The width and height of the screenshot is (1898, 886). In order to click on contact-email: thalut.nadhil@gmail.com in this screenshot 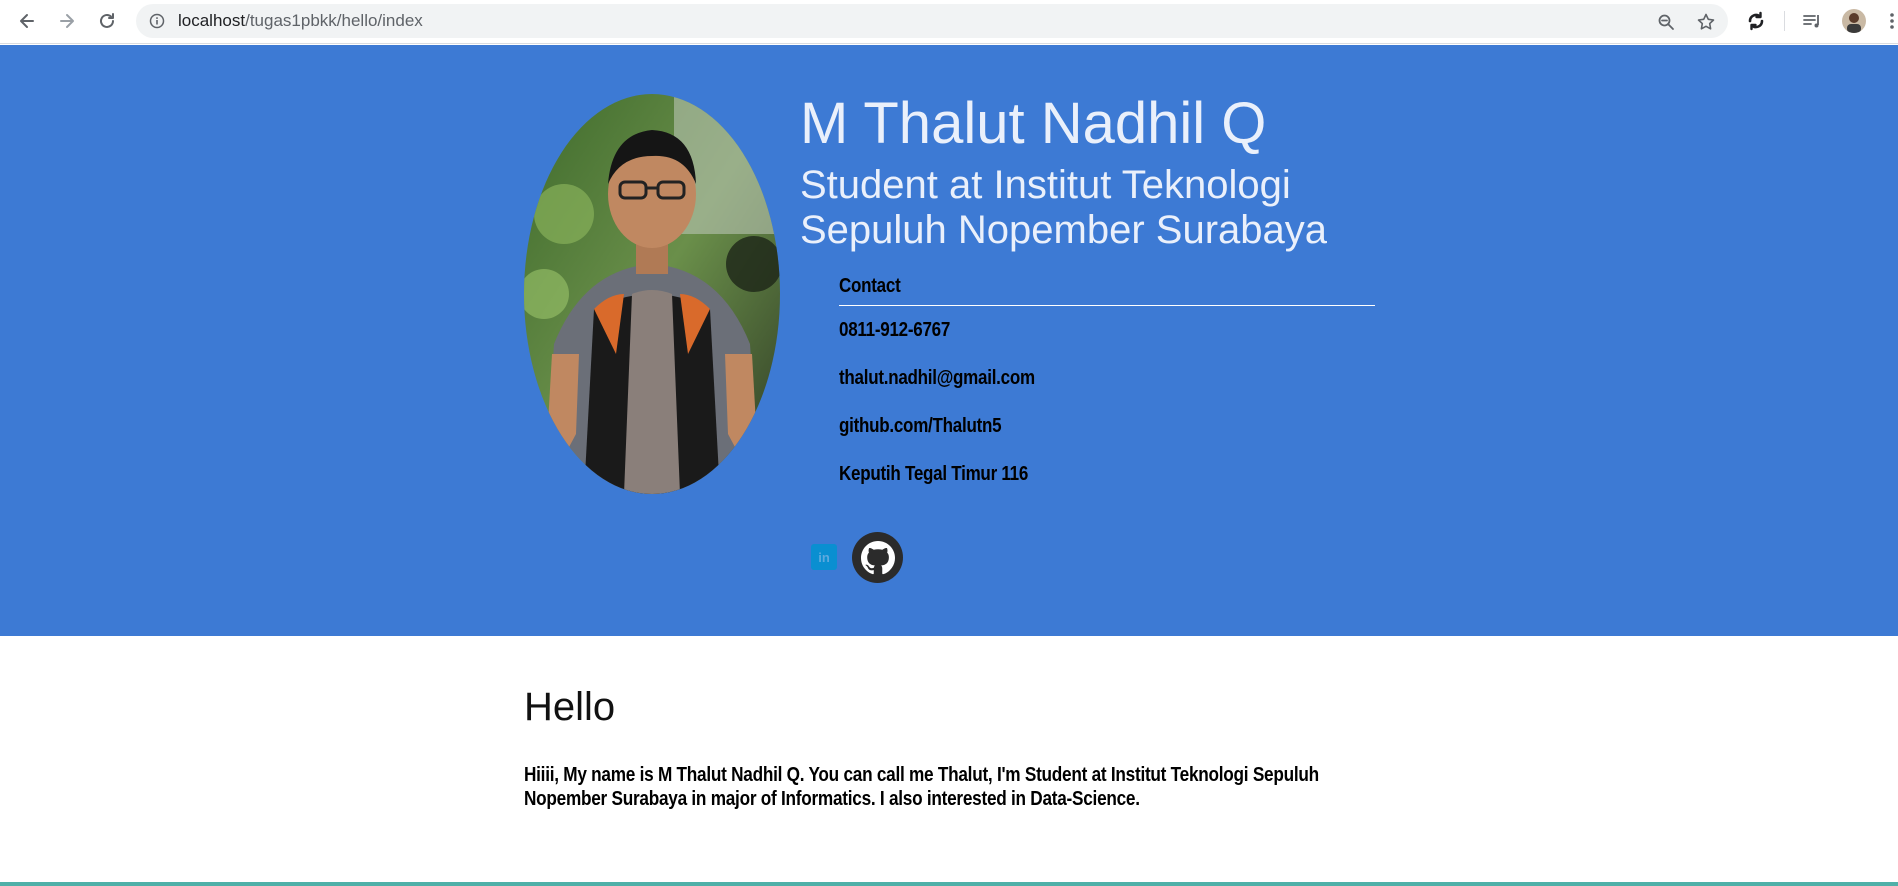, I will do `click(937, 378)`.